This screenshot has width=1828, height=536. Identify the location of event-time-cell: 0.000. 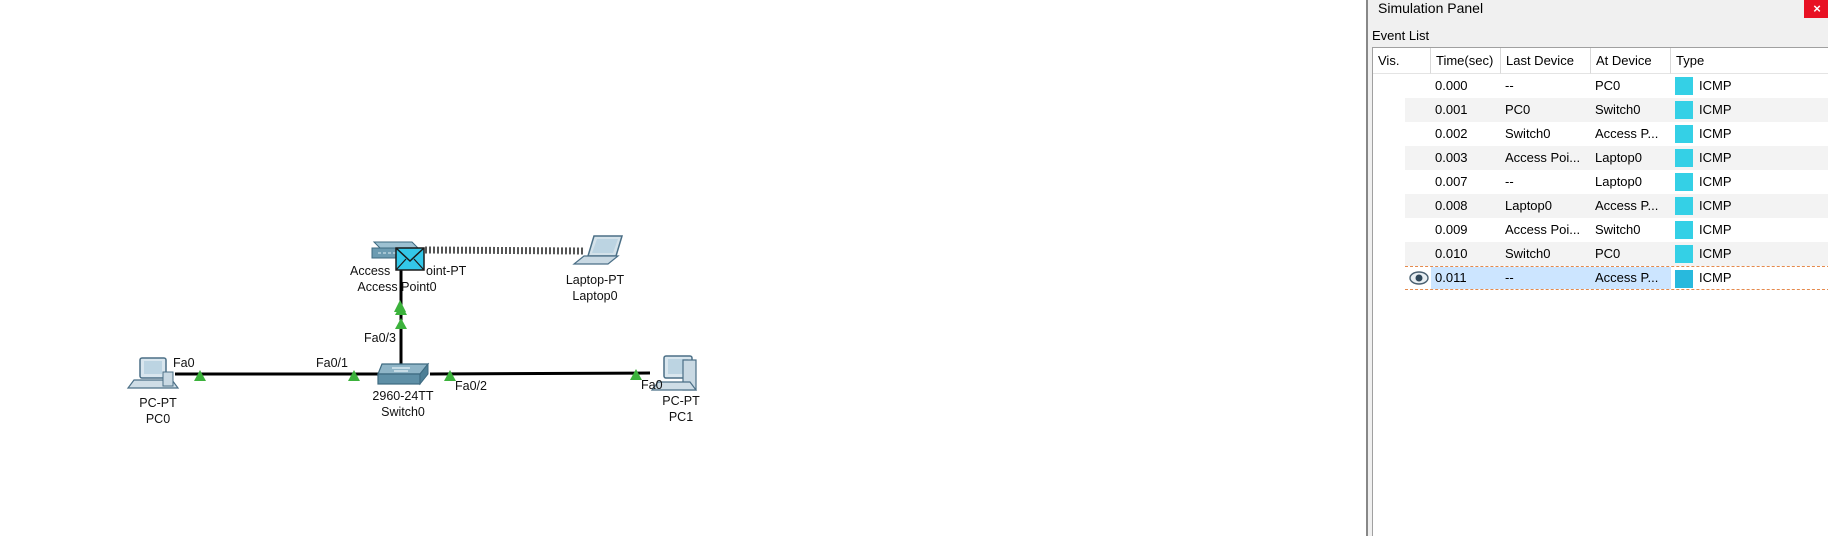
(1451, 85).